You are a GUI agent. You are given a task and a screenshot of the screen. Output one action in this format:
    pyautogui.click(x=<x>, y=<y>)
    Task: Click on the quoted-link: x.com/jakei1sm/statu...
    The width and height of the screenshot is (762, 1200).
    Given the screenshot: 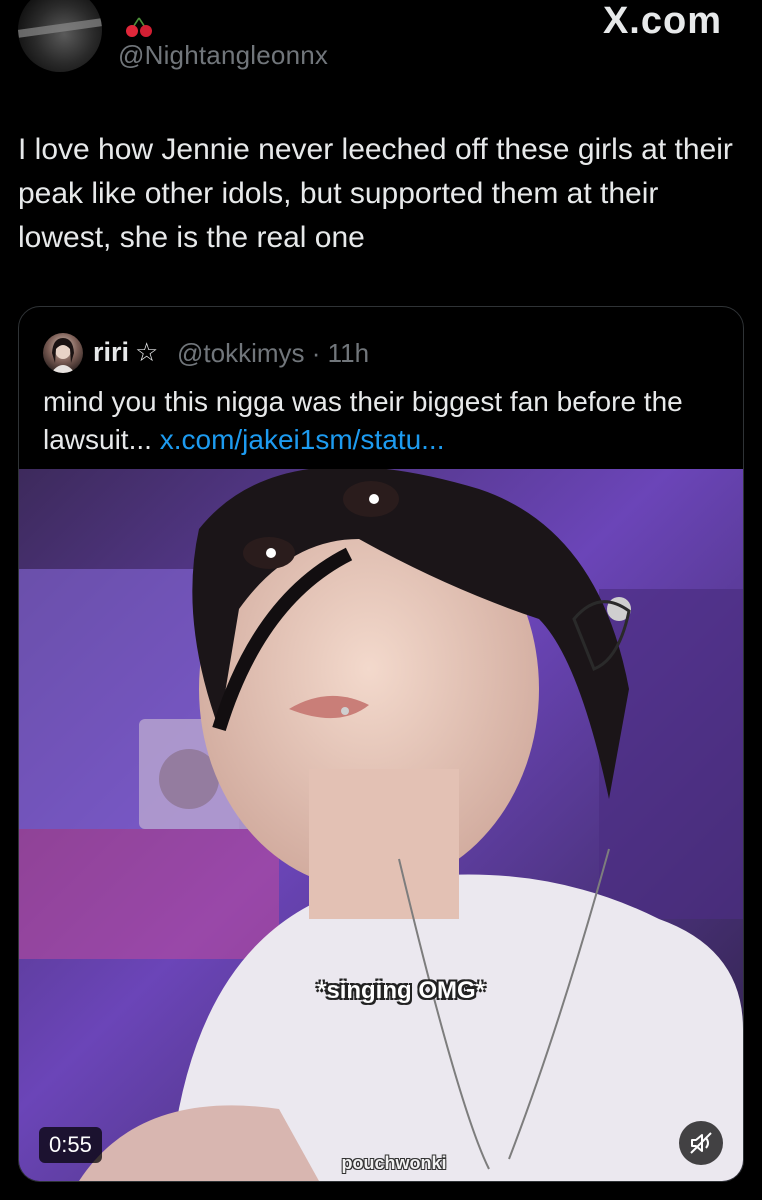 What is the action you would take?
    pyautogui.click(x=302, y=439)
    